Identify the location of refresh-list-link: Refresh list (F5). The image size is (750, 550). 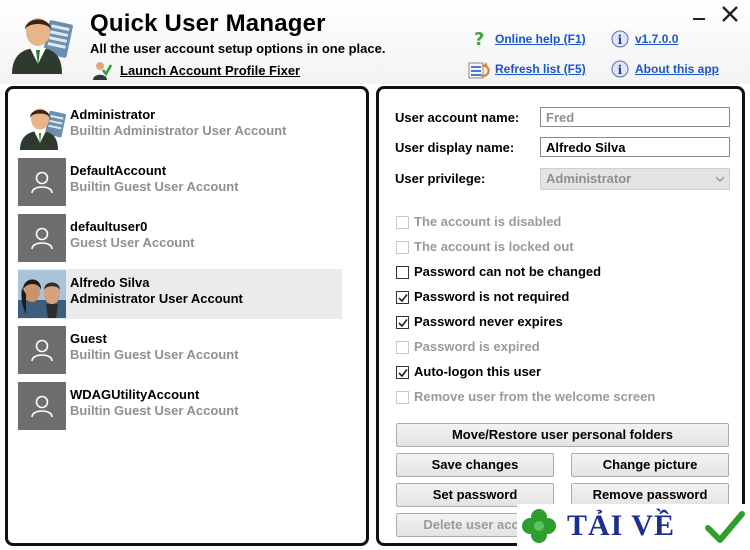
(540, 69).